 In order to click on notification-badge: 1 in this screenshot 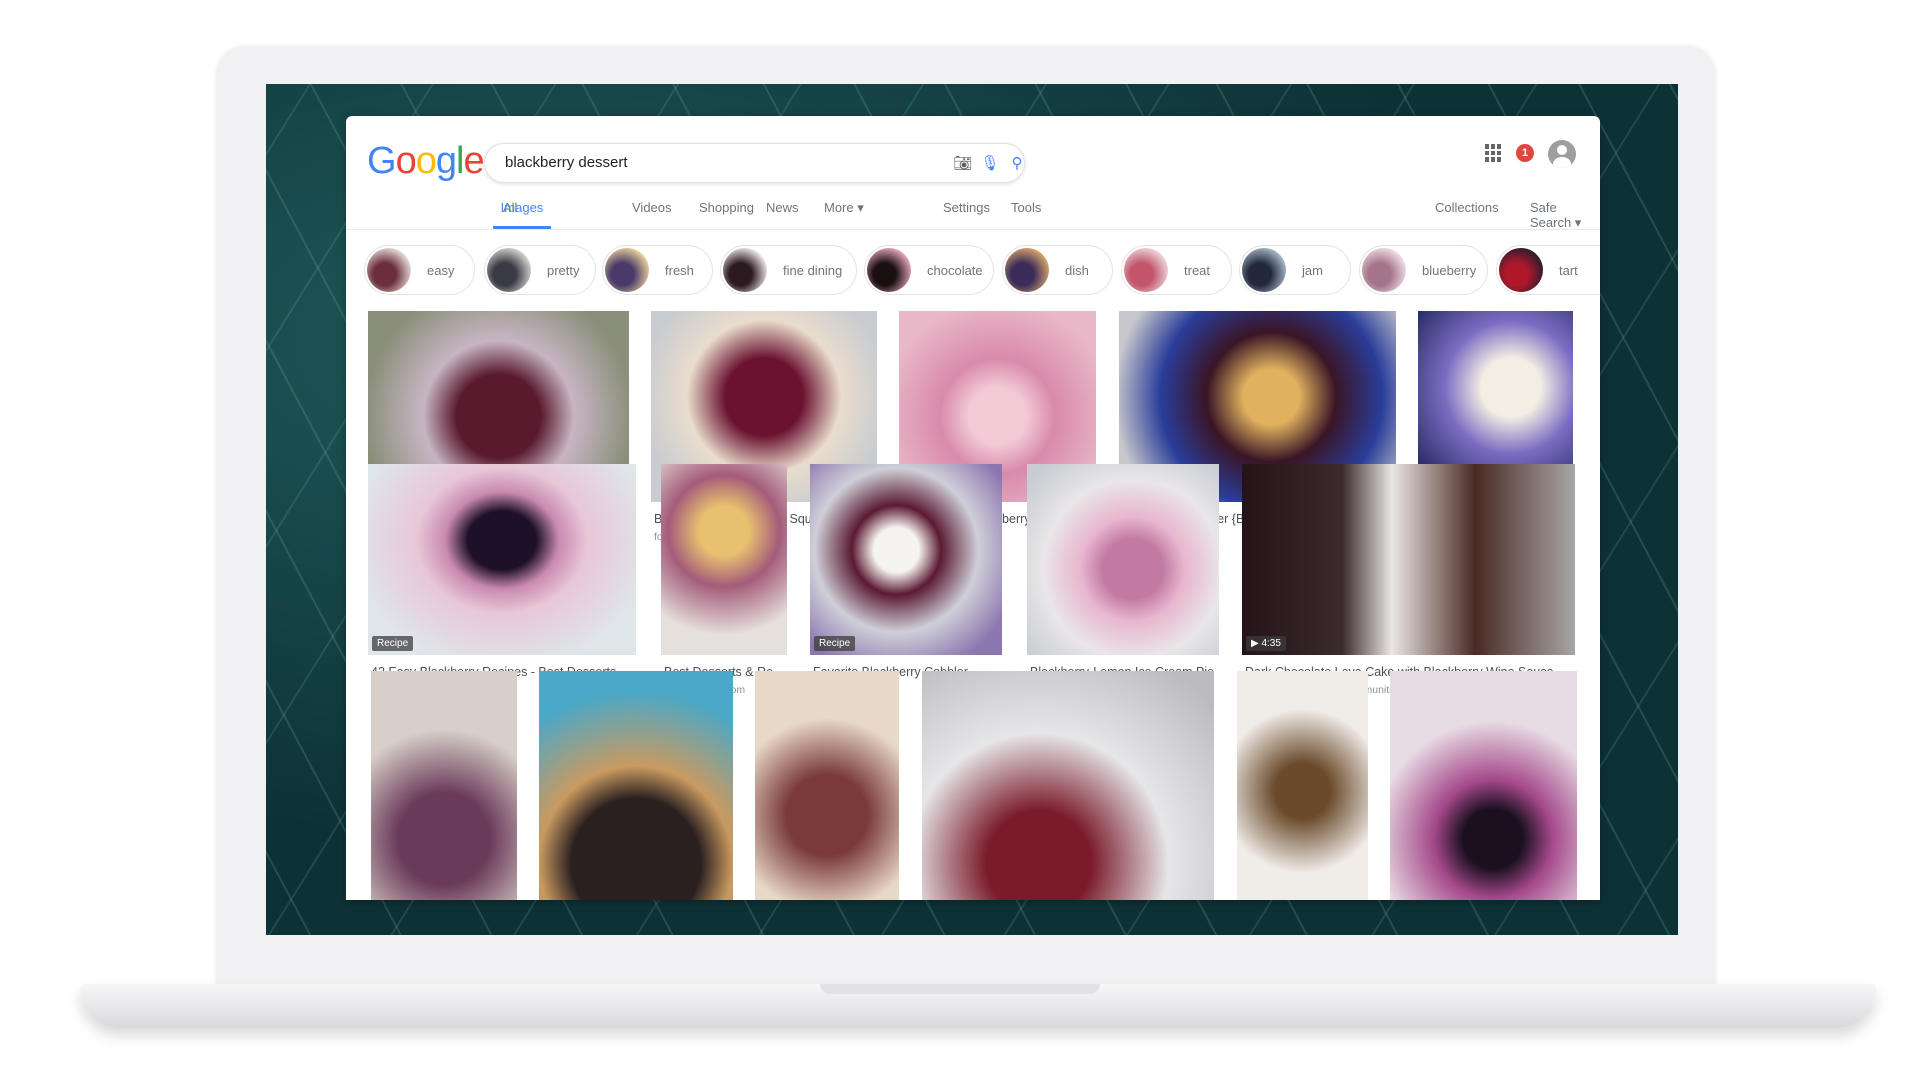, I will do `click(1525, 153)`.